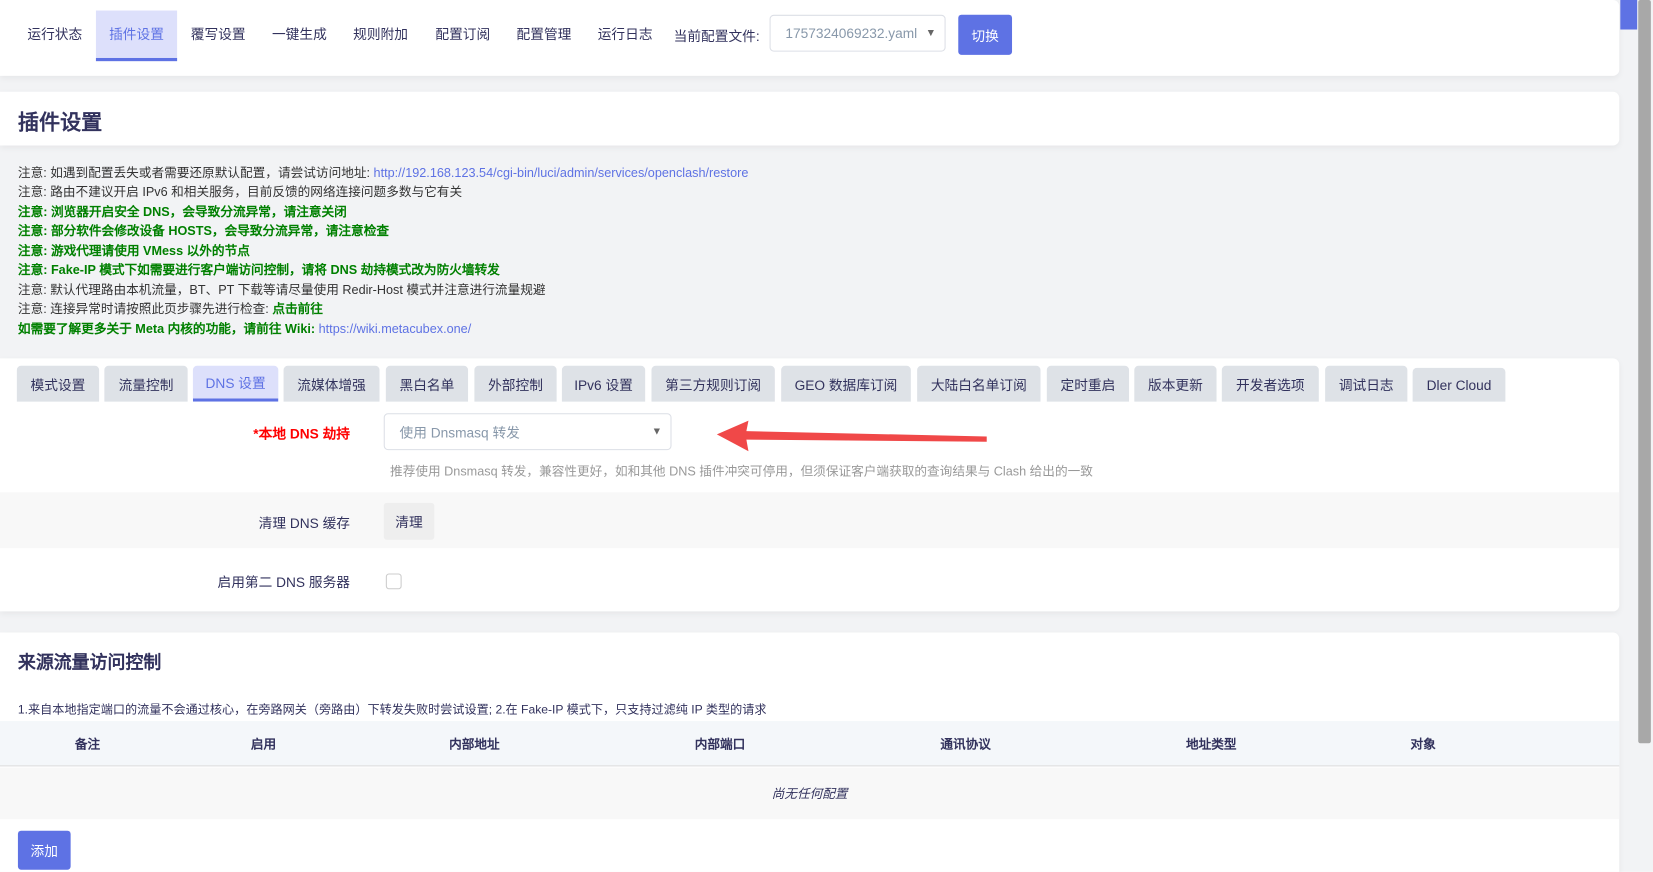 This screenshot has width=1653, height=872. Describe the element at coordinates (851, 33) in the screenshot. I see `config-file-value: 1757324069232.yaml` at that location.